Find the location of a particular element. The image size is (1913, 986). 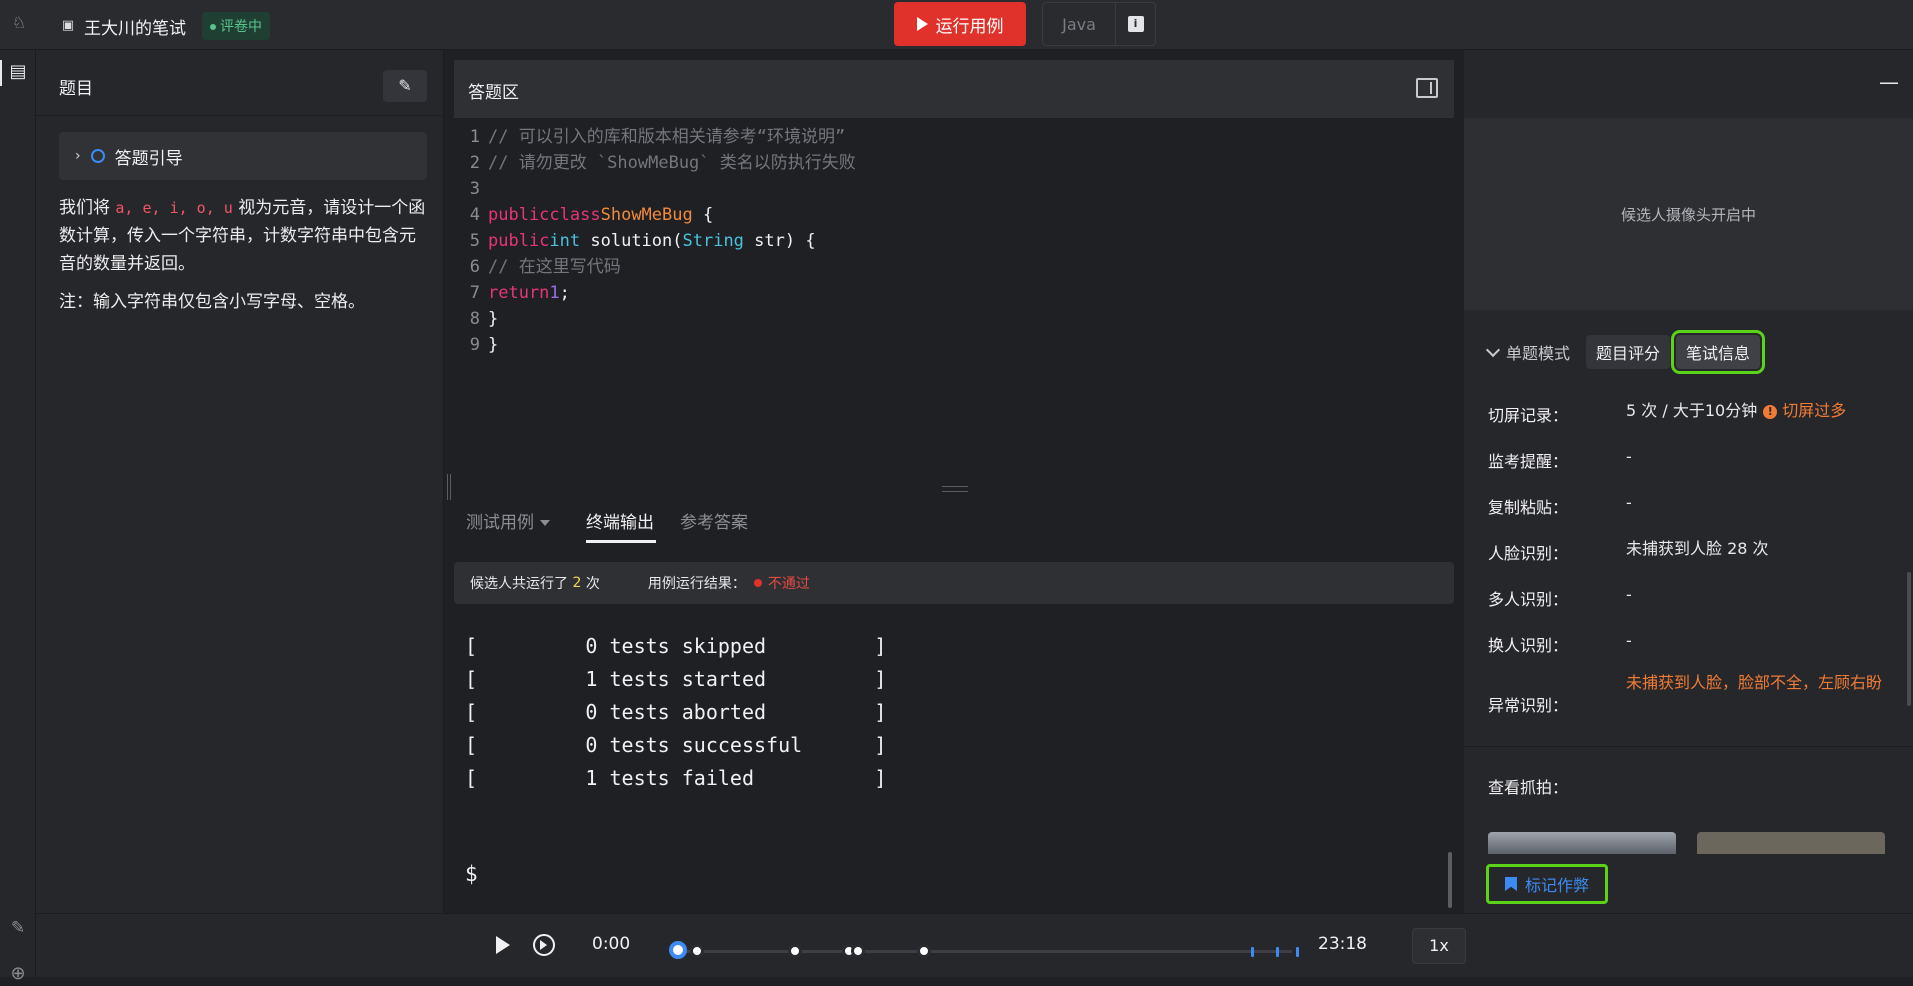

exam-title: 王大川的笔试 is located at coordinates (135, 28).